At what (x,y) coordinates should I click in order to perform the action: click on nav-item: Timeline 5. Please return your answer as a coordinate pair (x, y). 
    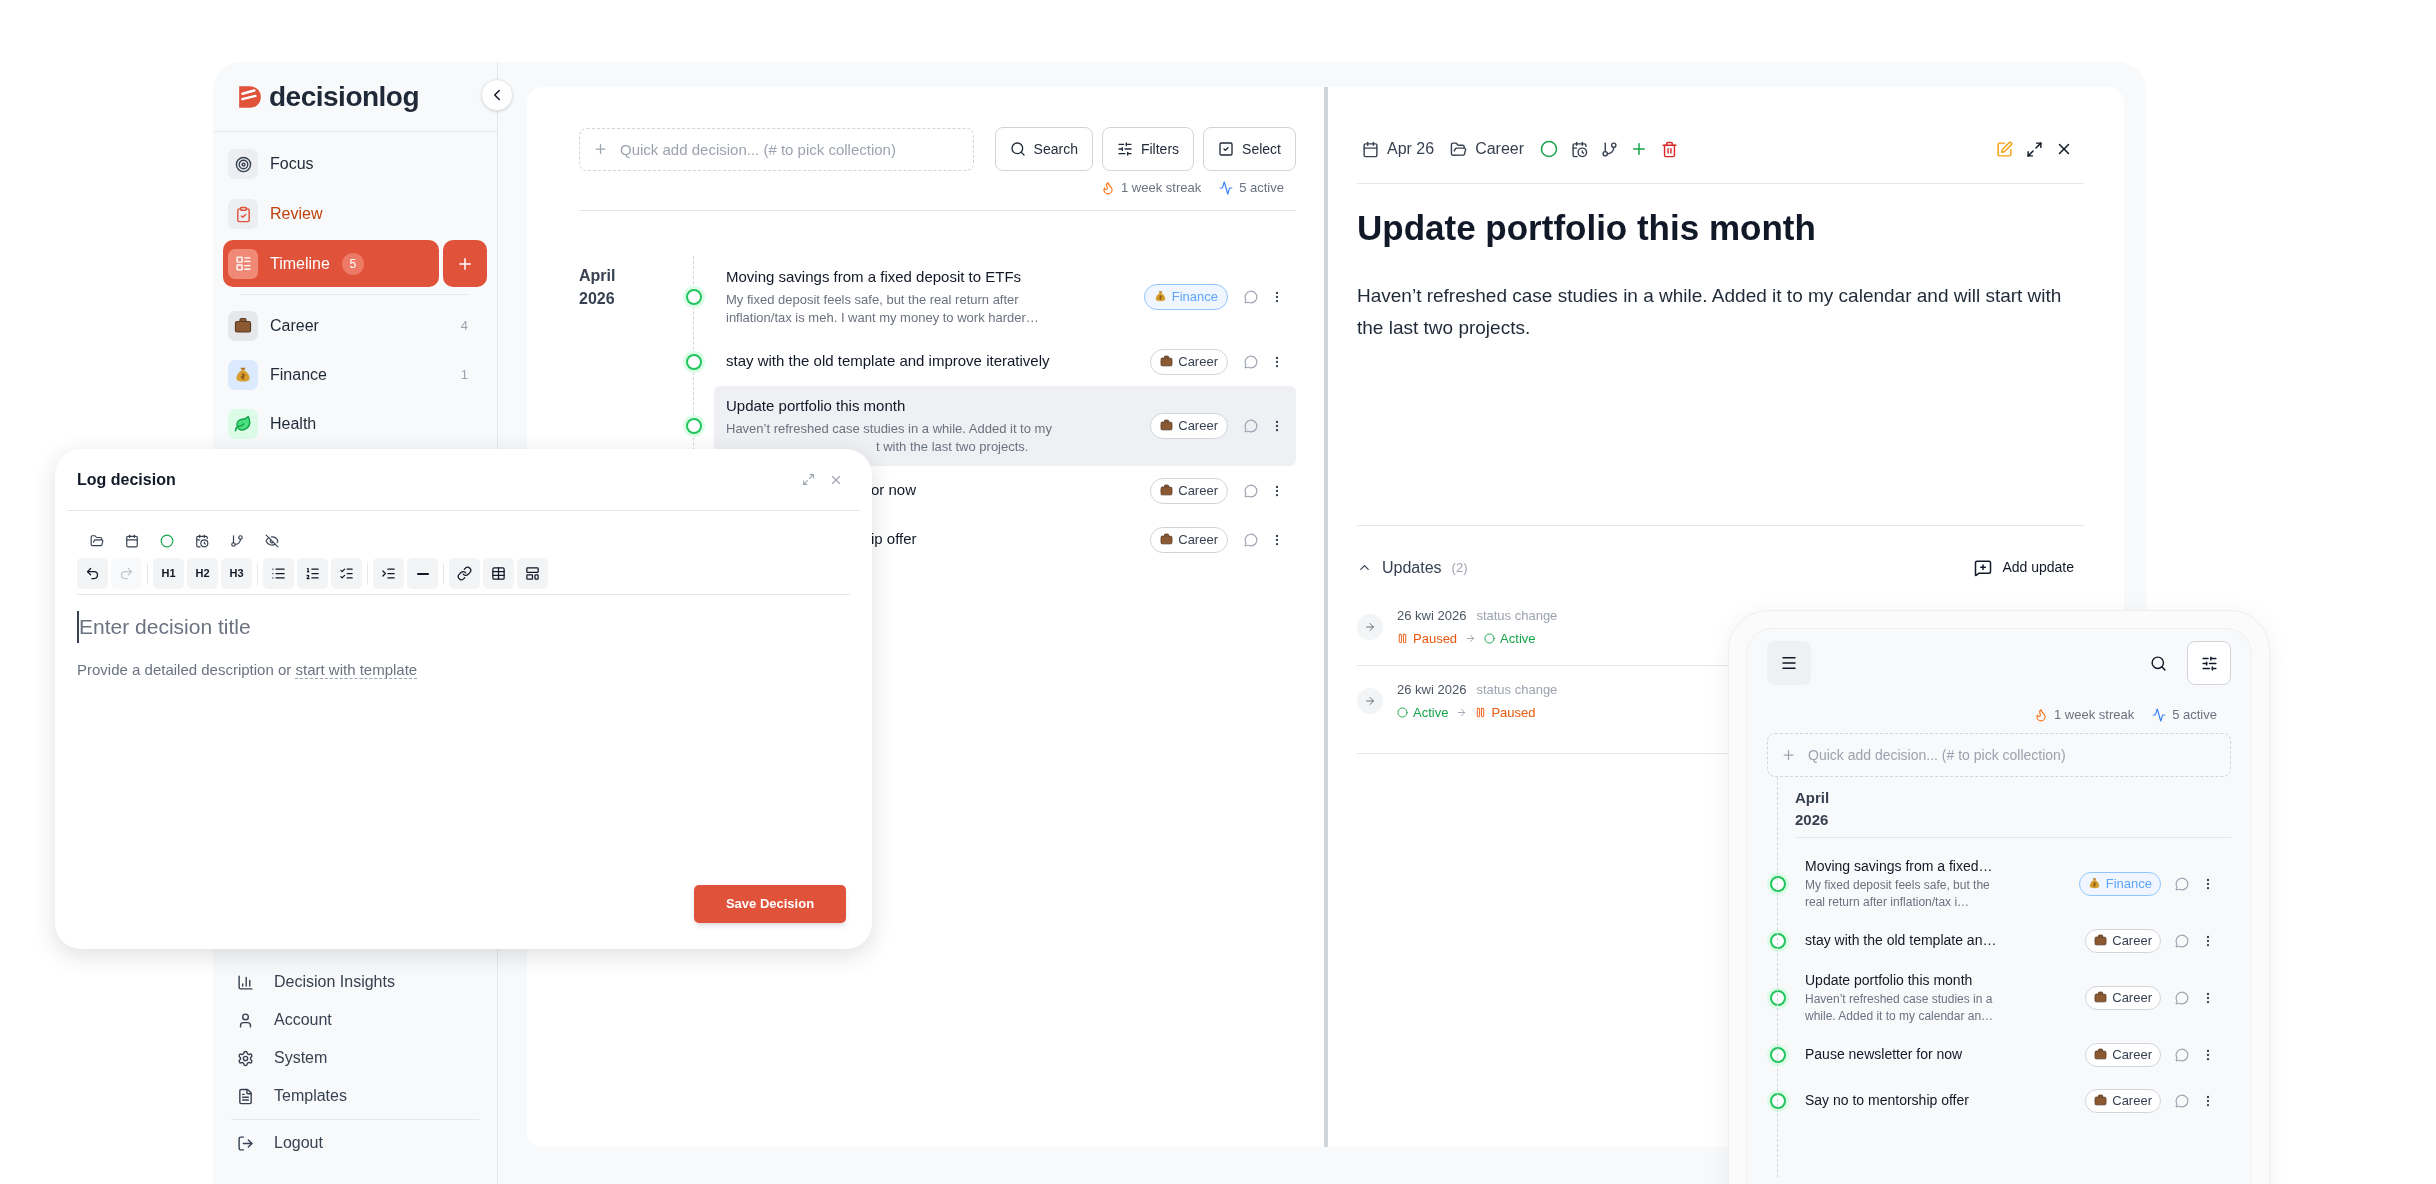
    Looking at the image, I should click on (331, 263).